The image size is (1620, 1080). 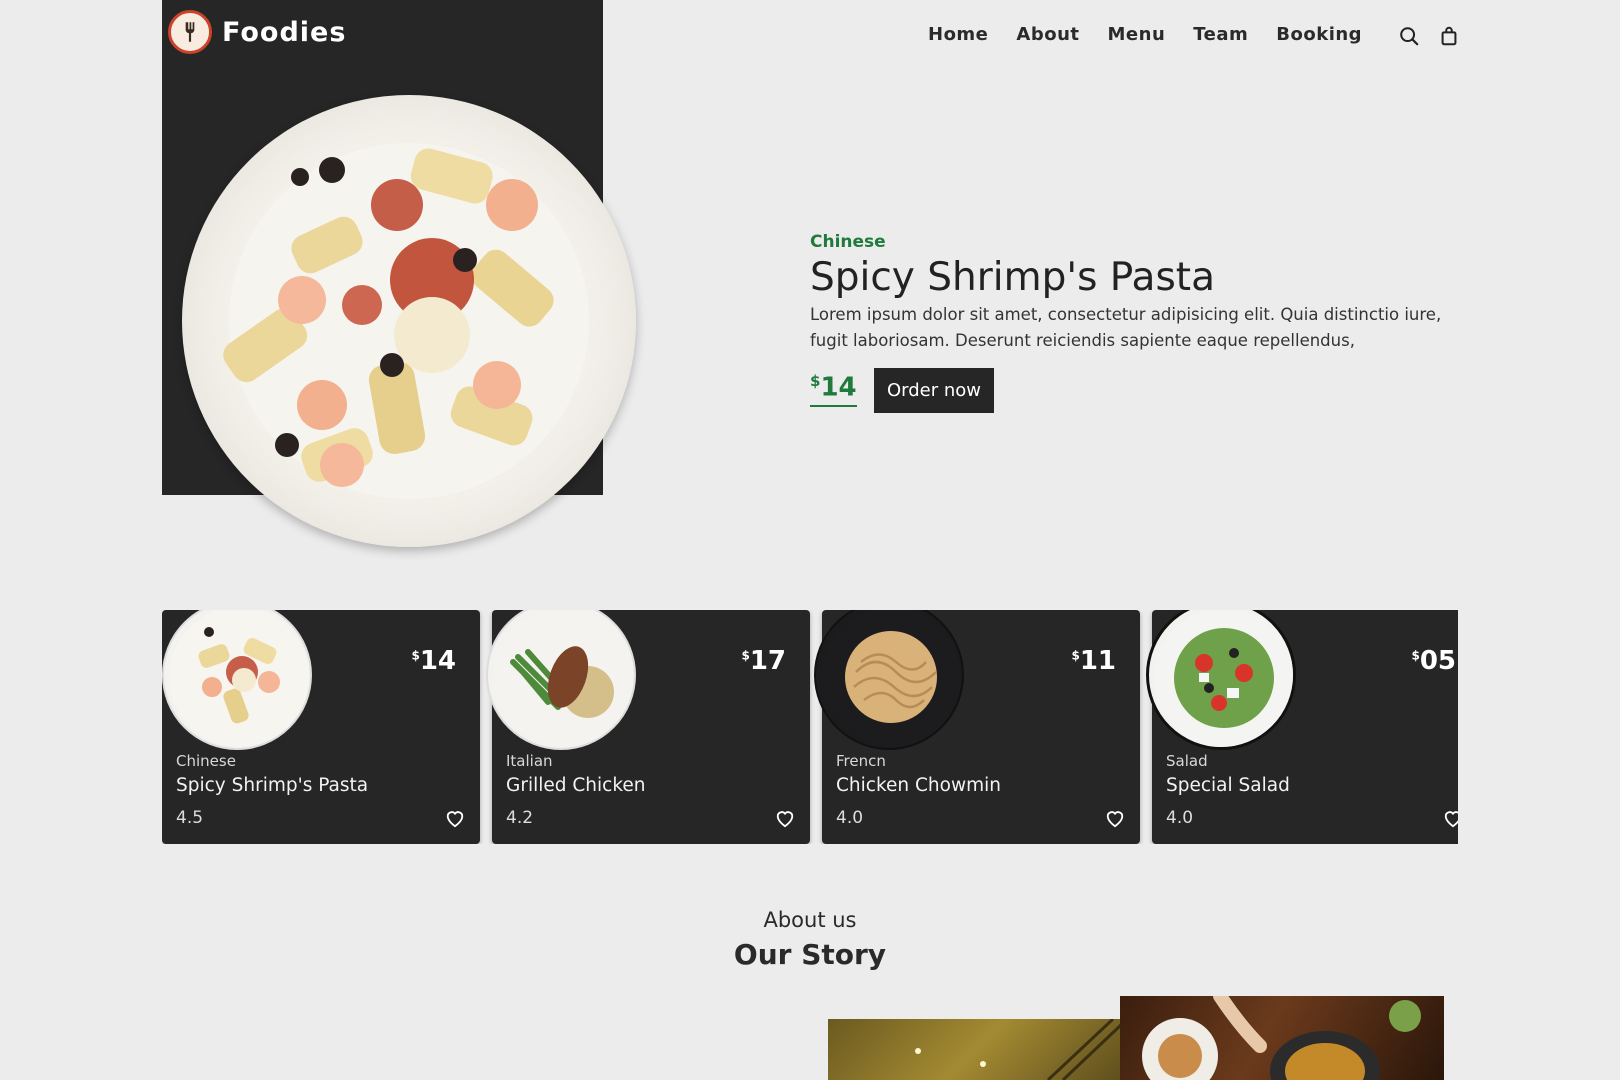 I want to click on dish-rating: 4.2, so click(x=520, y=818).